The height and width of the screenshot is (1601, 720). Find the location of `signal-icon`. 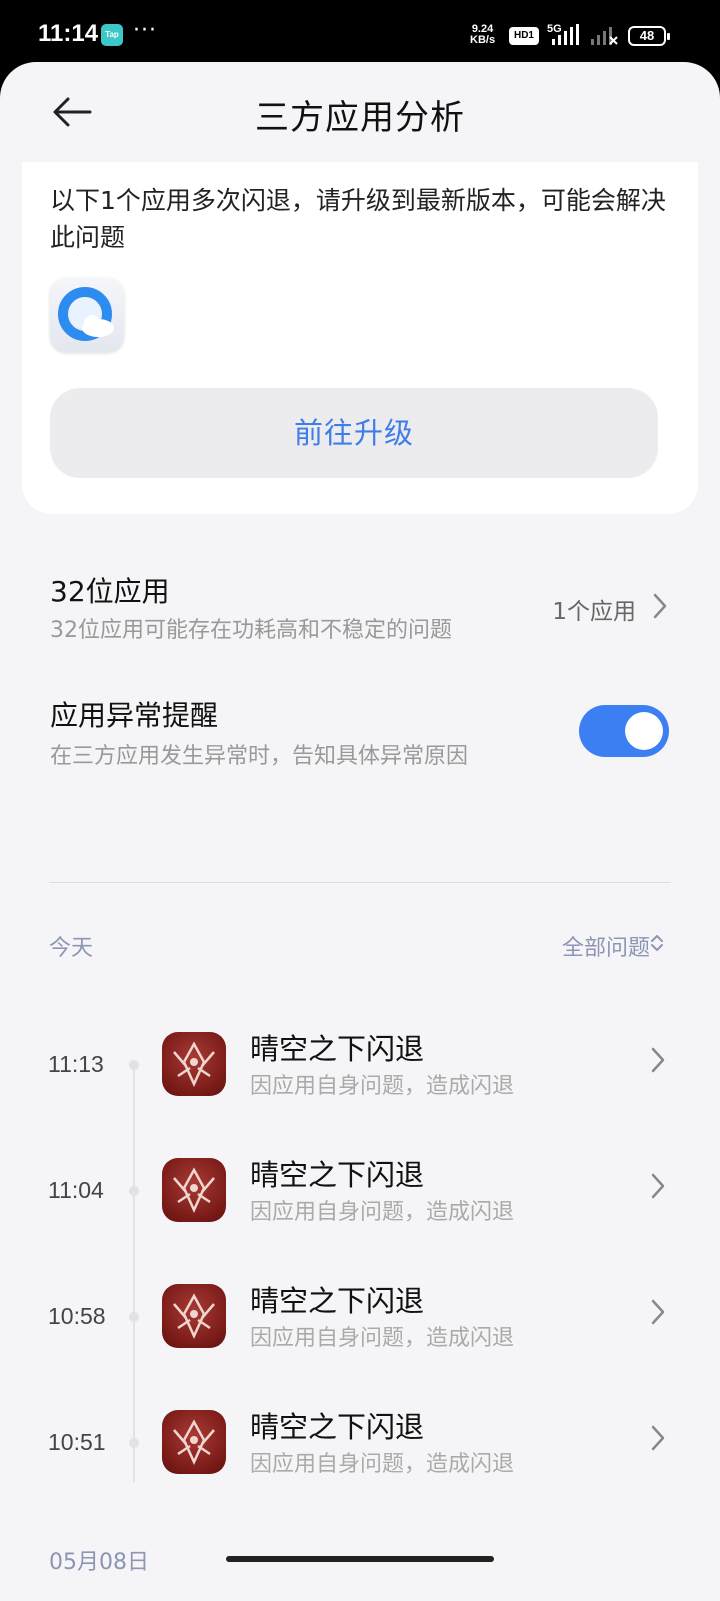

signal-icon is located at coordinates (565, 34).